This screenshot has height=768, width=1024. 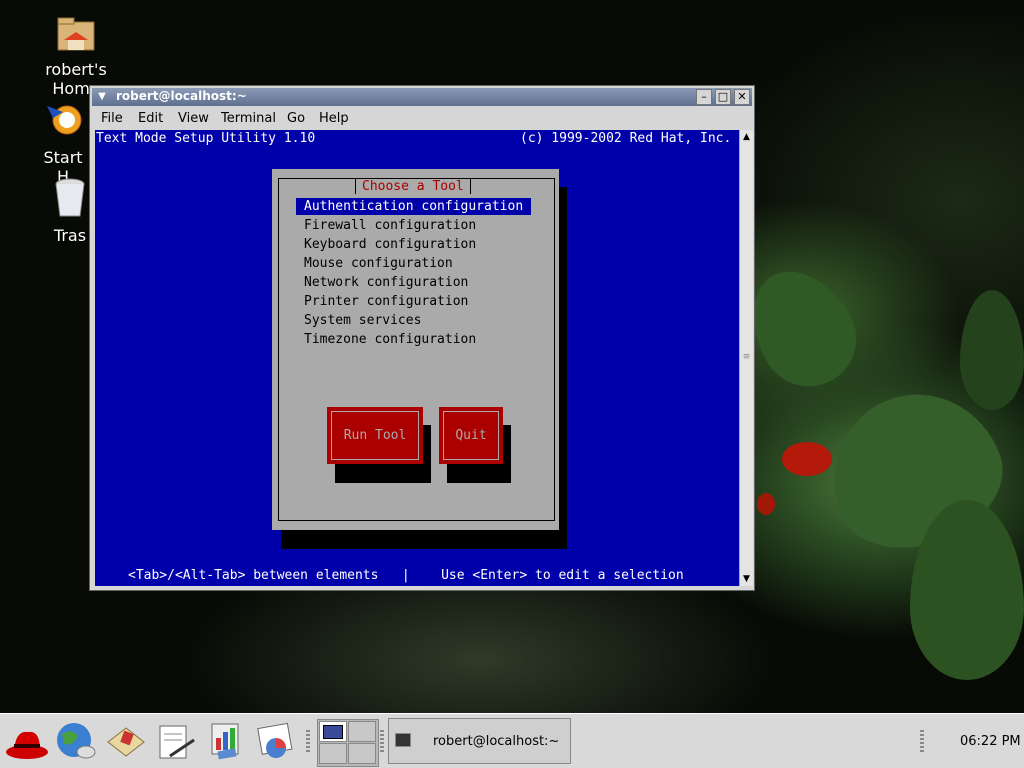 I want to click on tool-item-printer: Printer configuration, so click(x=386, y=301).